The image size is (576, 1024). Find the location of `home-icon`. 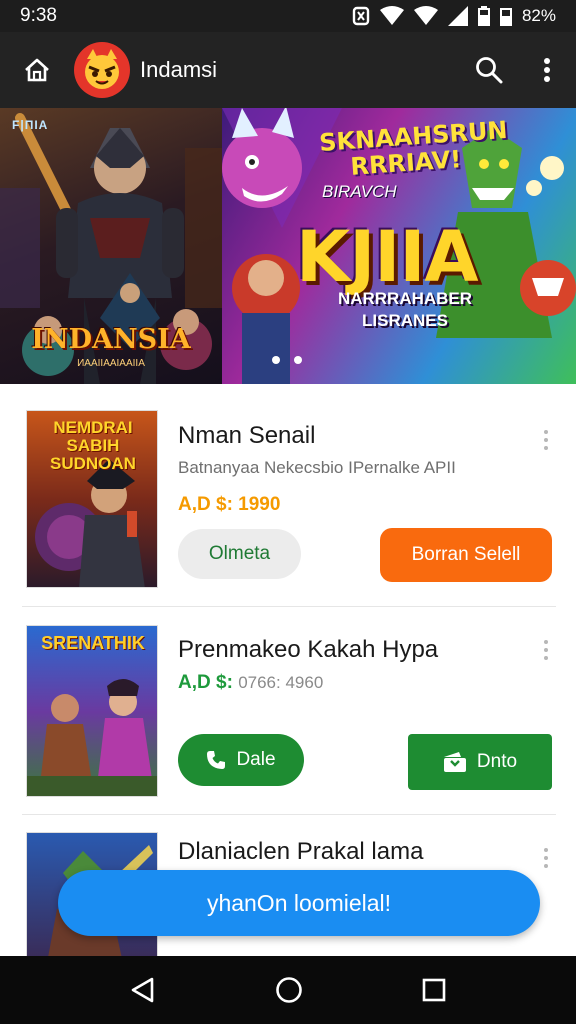

home-icon is located at coordinates (37, 70).